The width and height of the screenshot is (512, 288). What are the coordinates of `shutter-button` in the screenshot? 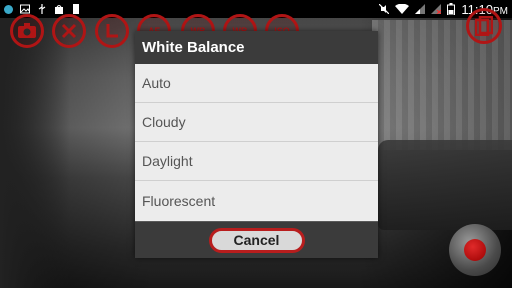 It's located at (475, 250).